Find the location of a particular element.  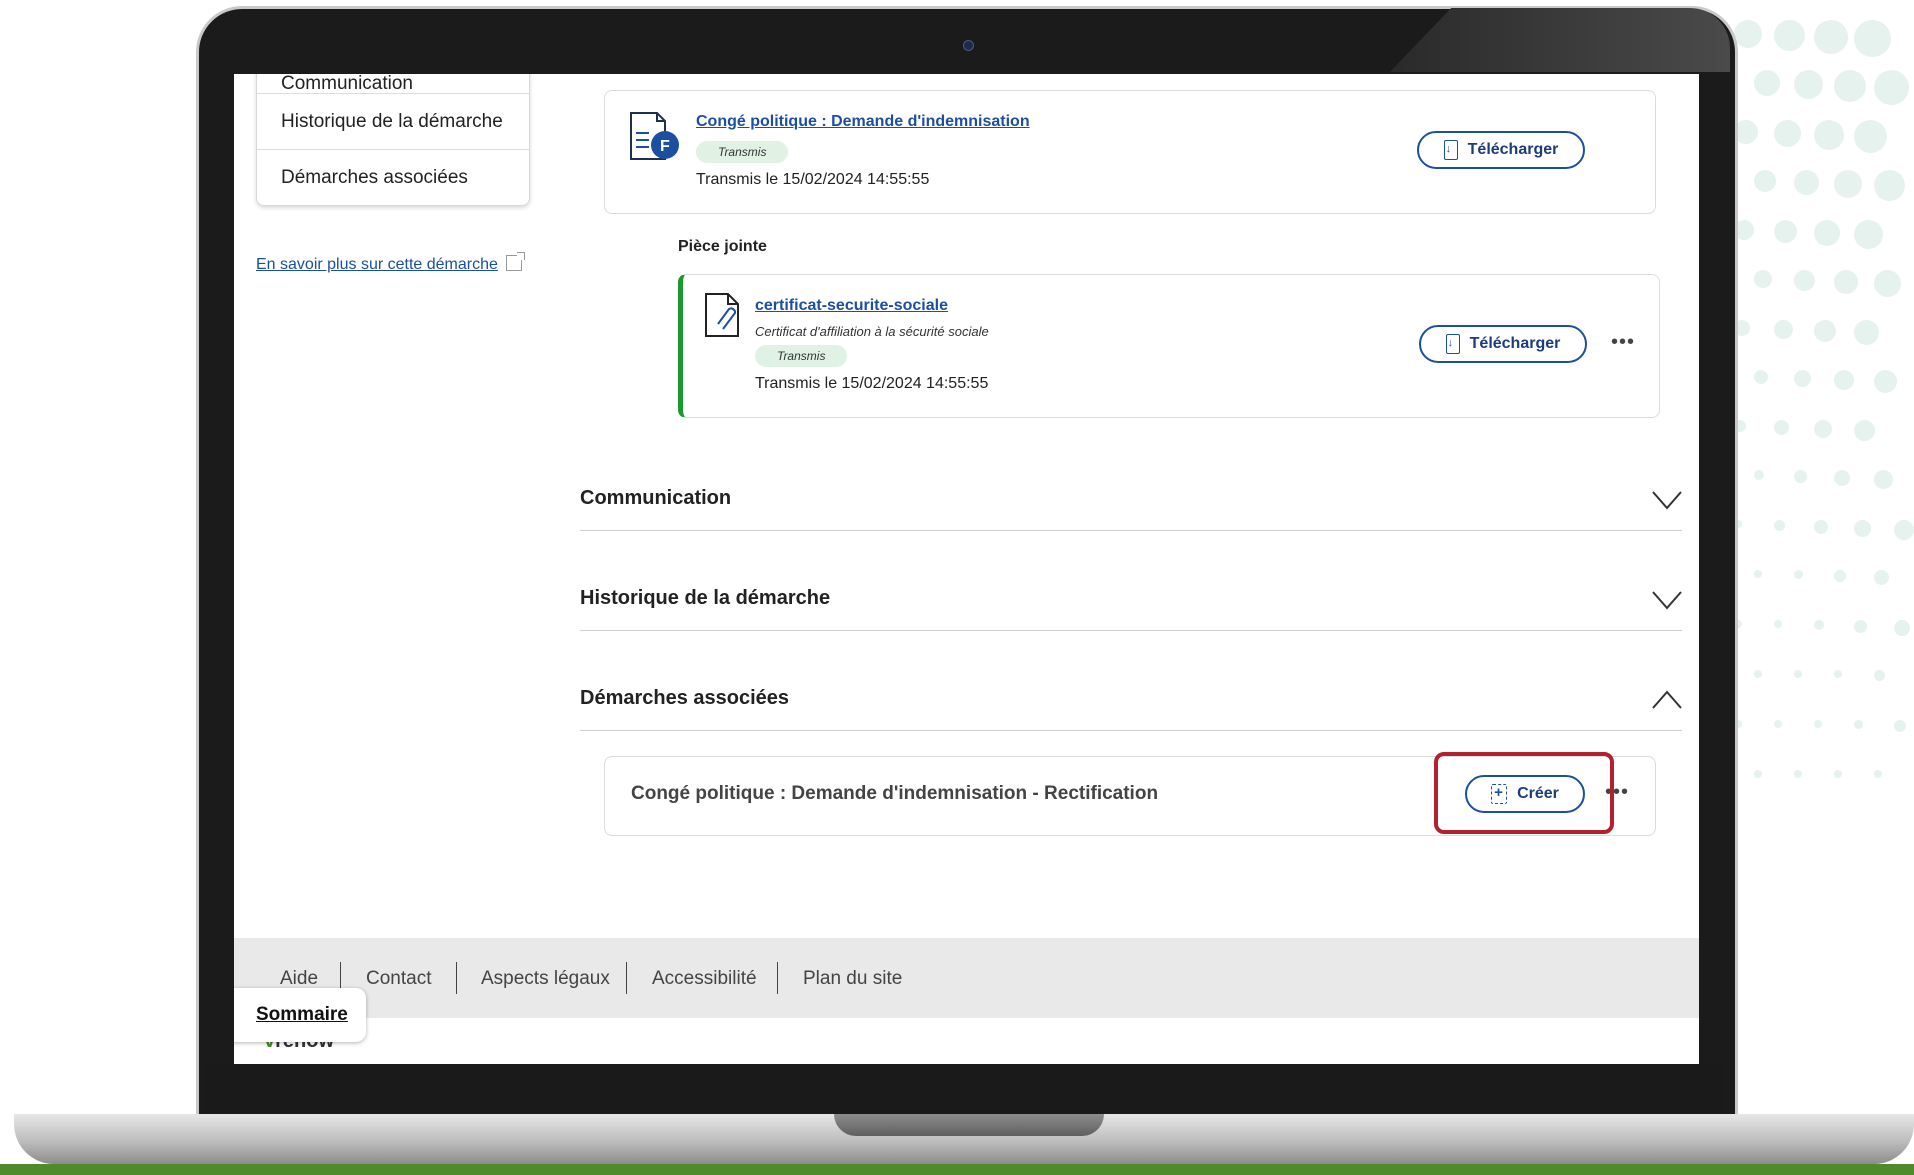

sidenav-item-demarches-associees: Démarches associées is located at coordinates (393, 177).